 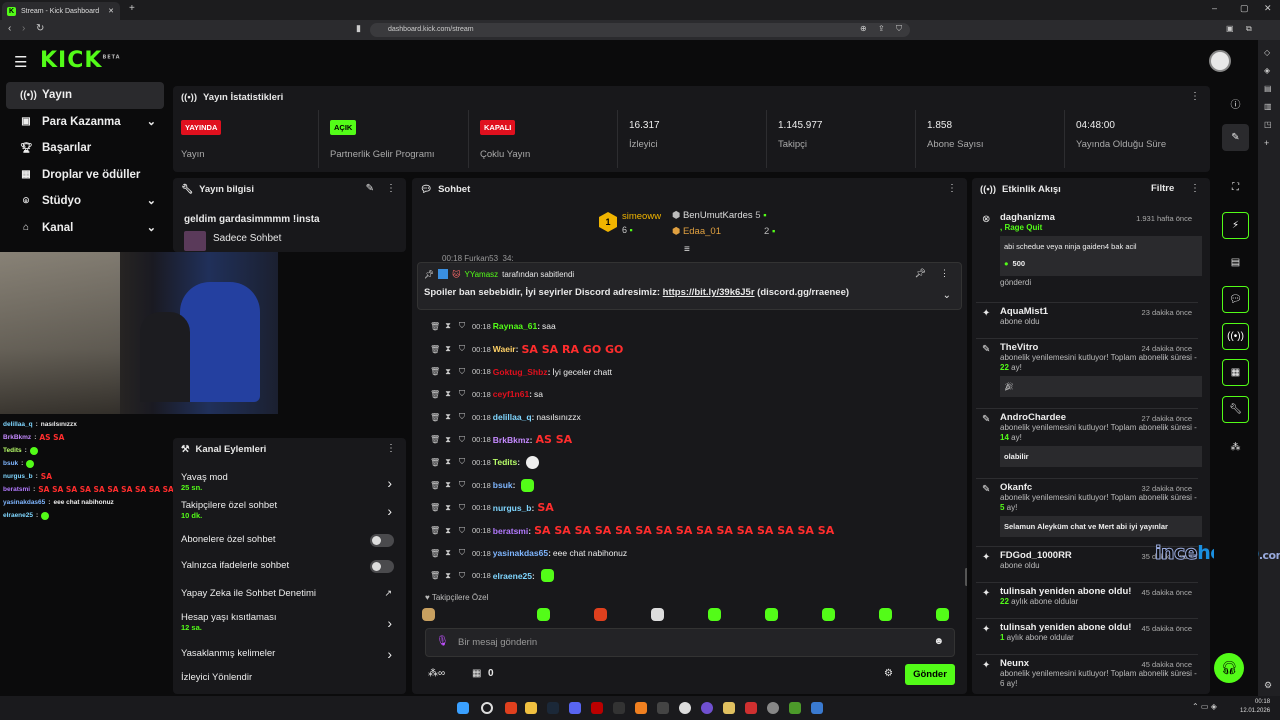 What do you see at coordinates (506, 349) in the screenshot?
I see `chat-username: Waeir:` at bounding box center [506, 349].